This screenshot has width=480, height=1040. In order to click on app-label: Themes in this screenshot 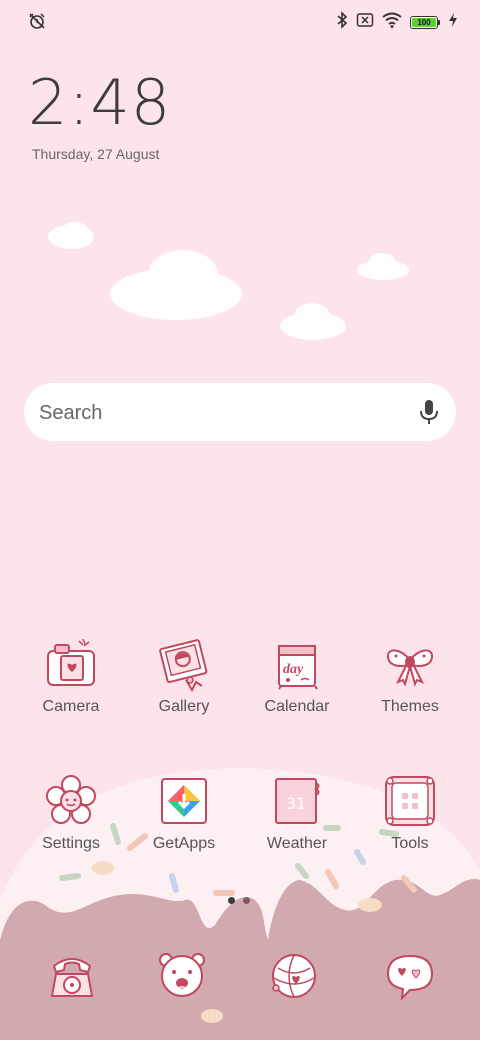, I will do `click(410, 706)`.